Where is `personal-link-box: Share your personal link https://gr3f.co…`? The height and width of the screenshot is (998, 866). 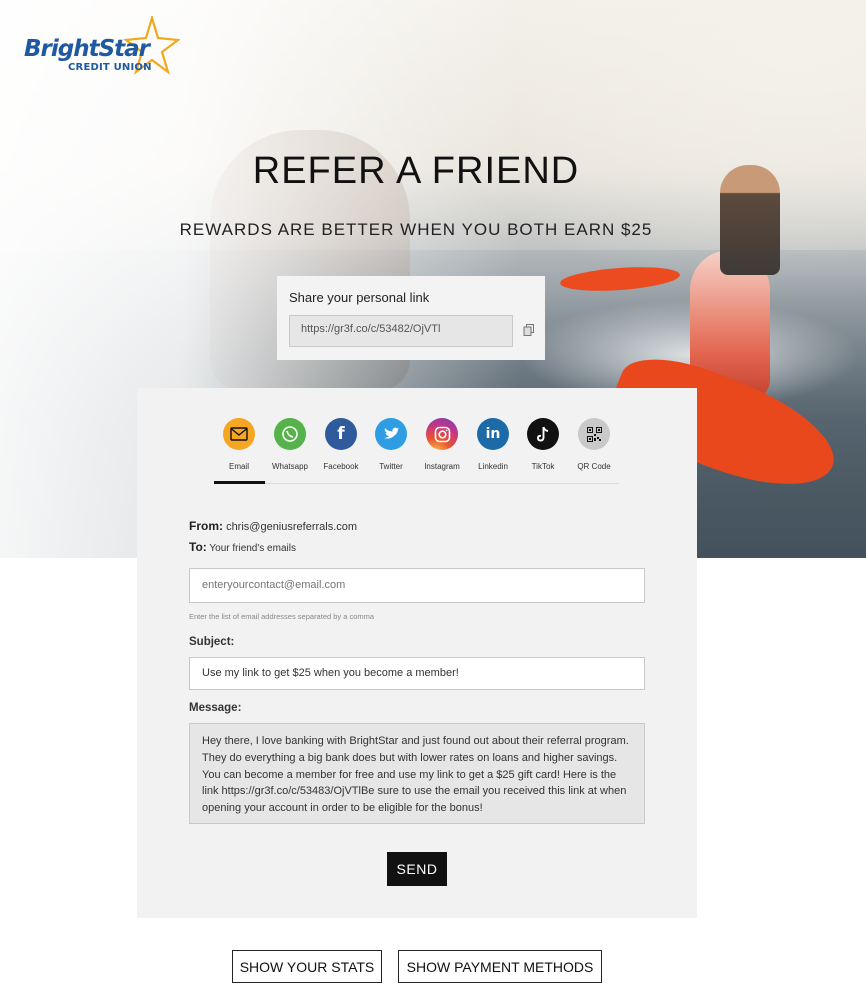 personal-link-box: Share your personal link https://gr3f.co… is located at coordinates (411, 318).